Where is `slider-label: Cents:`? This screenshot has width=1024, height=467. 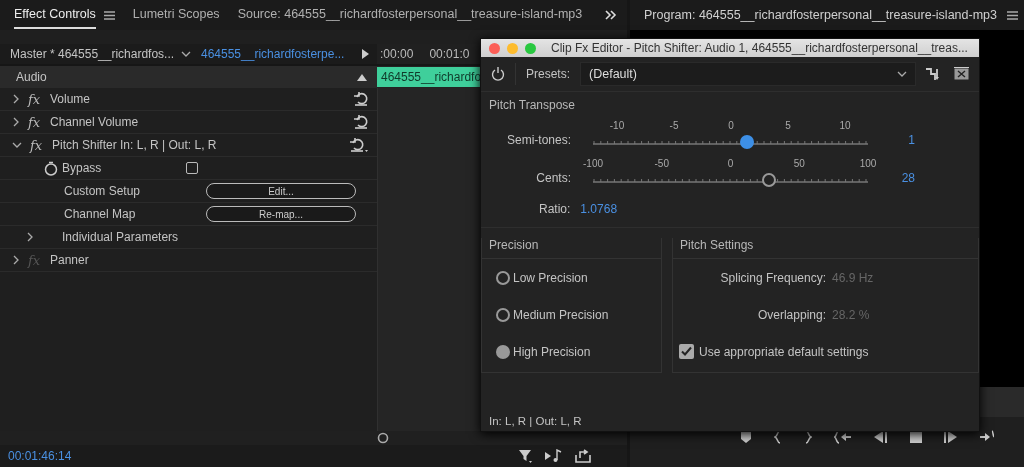
slider-label: Cents: is located at coordinates (553, 179).